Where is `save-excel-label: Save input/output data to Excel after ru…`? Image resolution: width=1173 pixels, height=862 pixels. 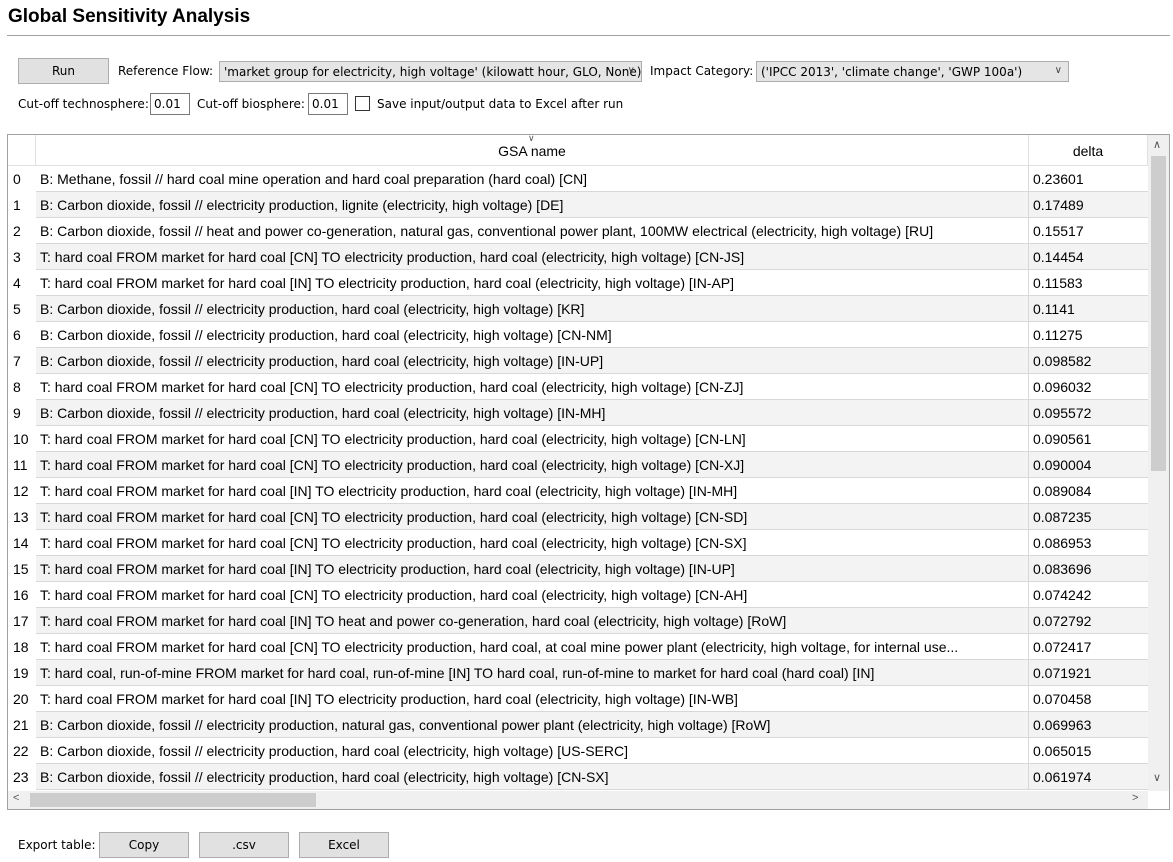 save-excel-label: Save input/output data to Excel after ru… is located at coordinates (500, 104).